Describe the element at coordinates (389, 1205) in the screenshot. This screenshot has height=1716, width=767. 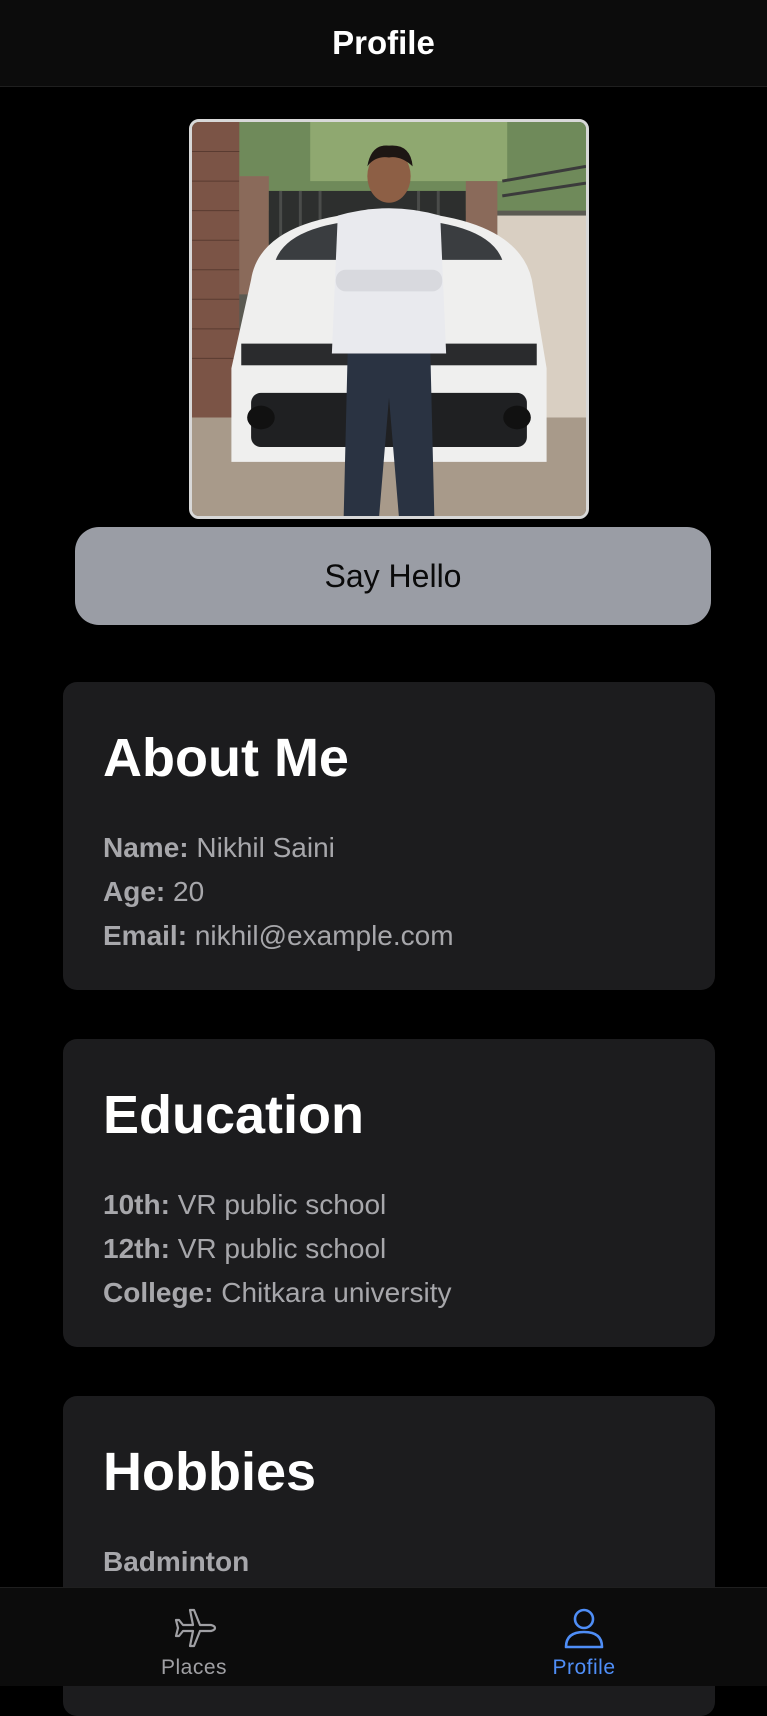
I see `education-10th-row: 10th: VR public school` at that location.